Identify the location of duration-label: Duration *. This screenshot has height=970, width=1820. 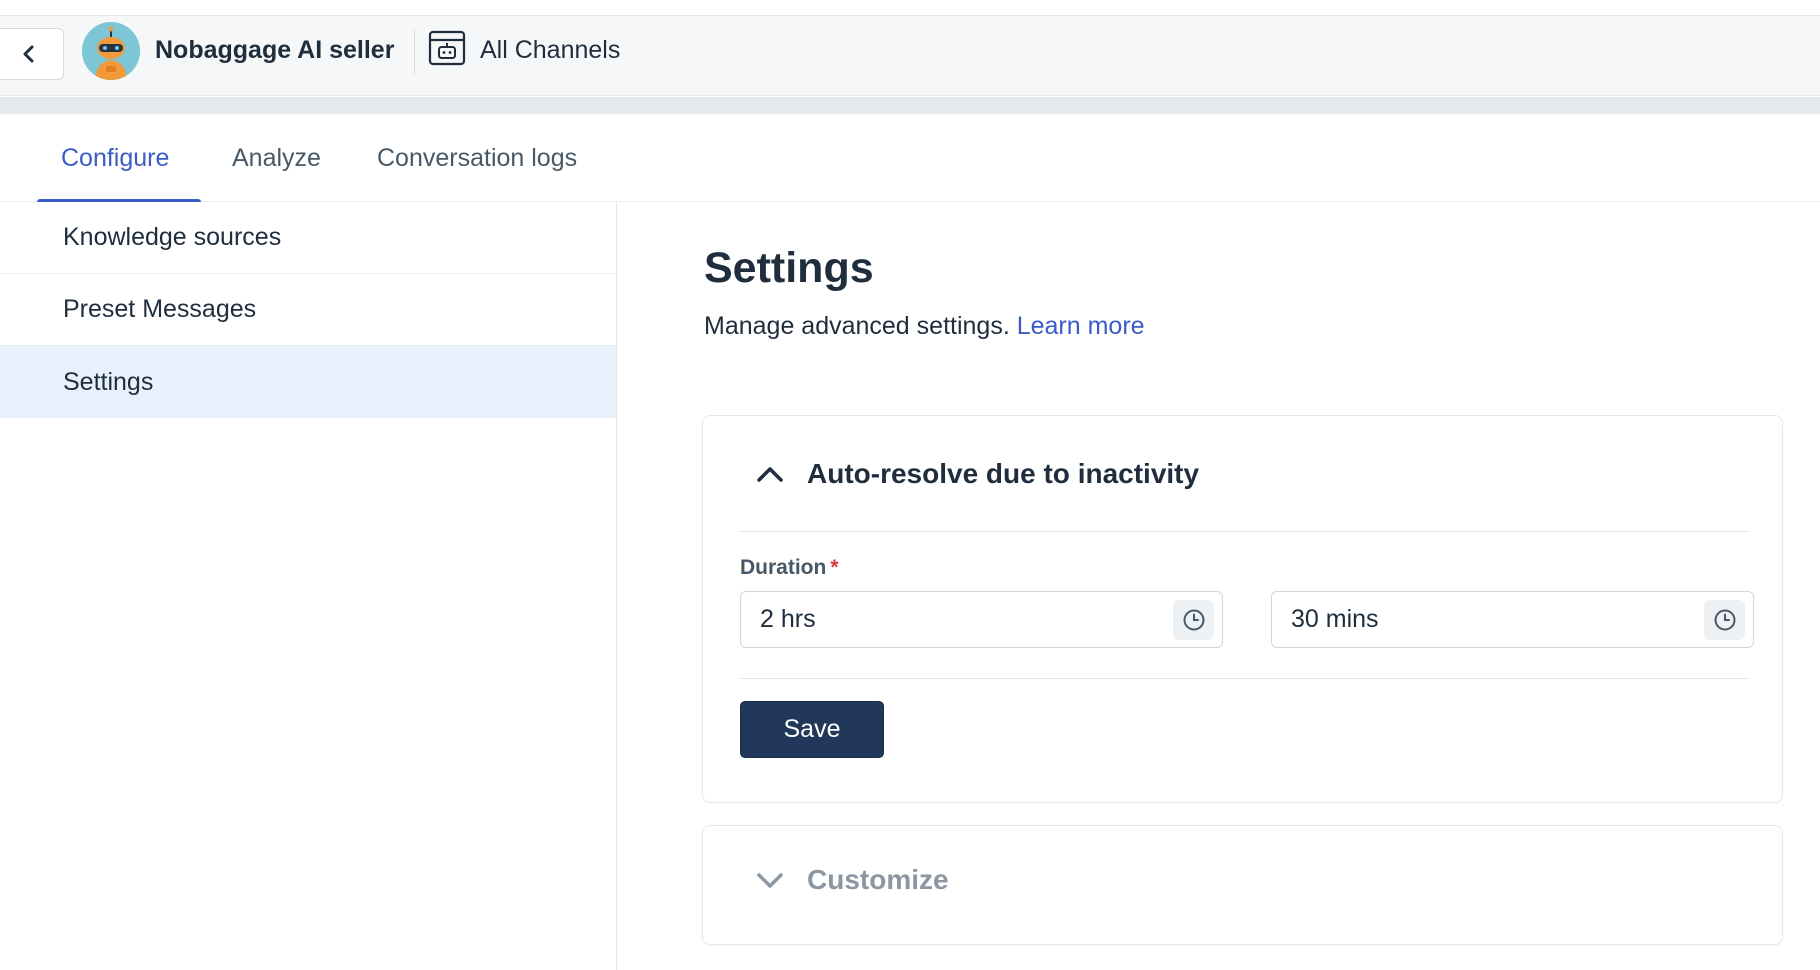
(789, 567).